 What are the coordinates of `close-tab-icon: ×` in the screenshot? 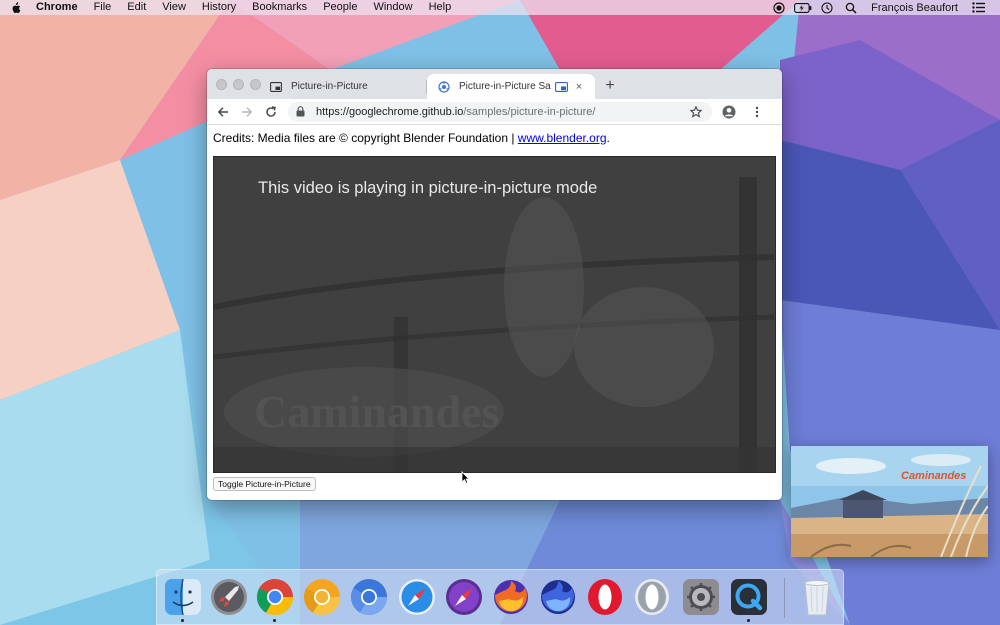 It's located at (579, 87).